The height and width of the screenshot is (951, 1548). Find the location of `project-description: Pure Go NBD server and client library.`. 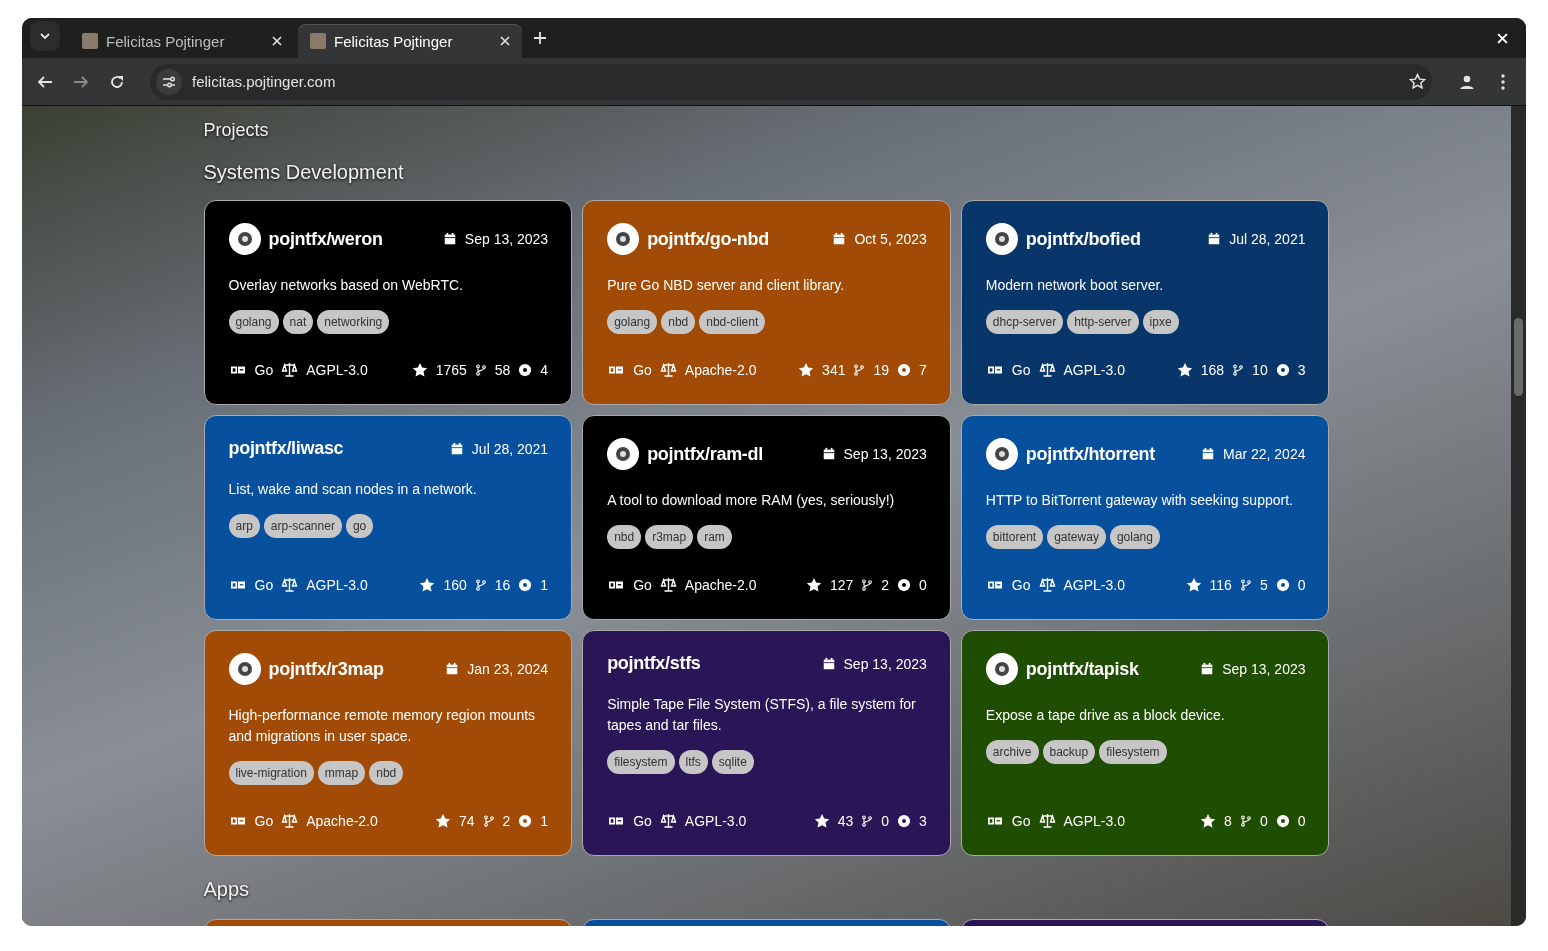

project-description: Pure Go NBD server and client library. is located at coordinates (726, 285).